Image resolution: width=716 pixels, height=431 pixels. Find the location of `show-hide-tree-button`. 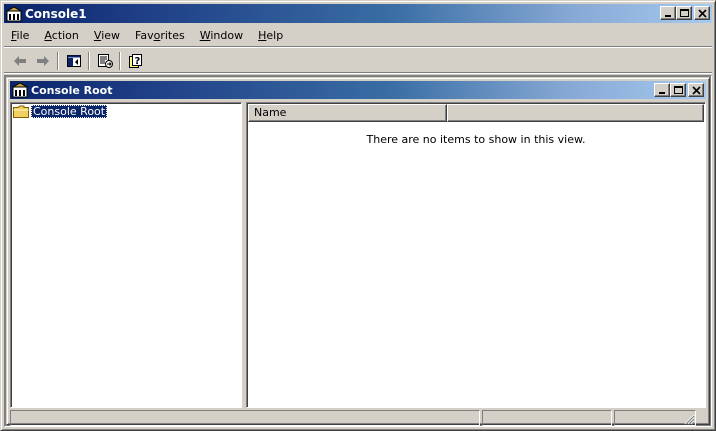

show-hide-tree-button is located at coordinates (73, 61).